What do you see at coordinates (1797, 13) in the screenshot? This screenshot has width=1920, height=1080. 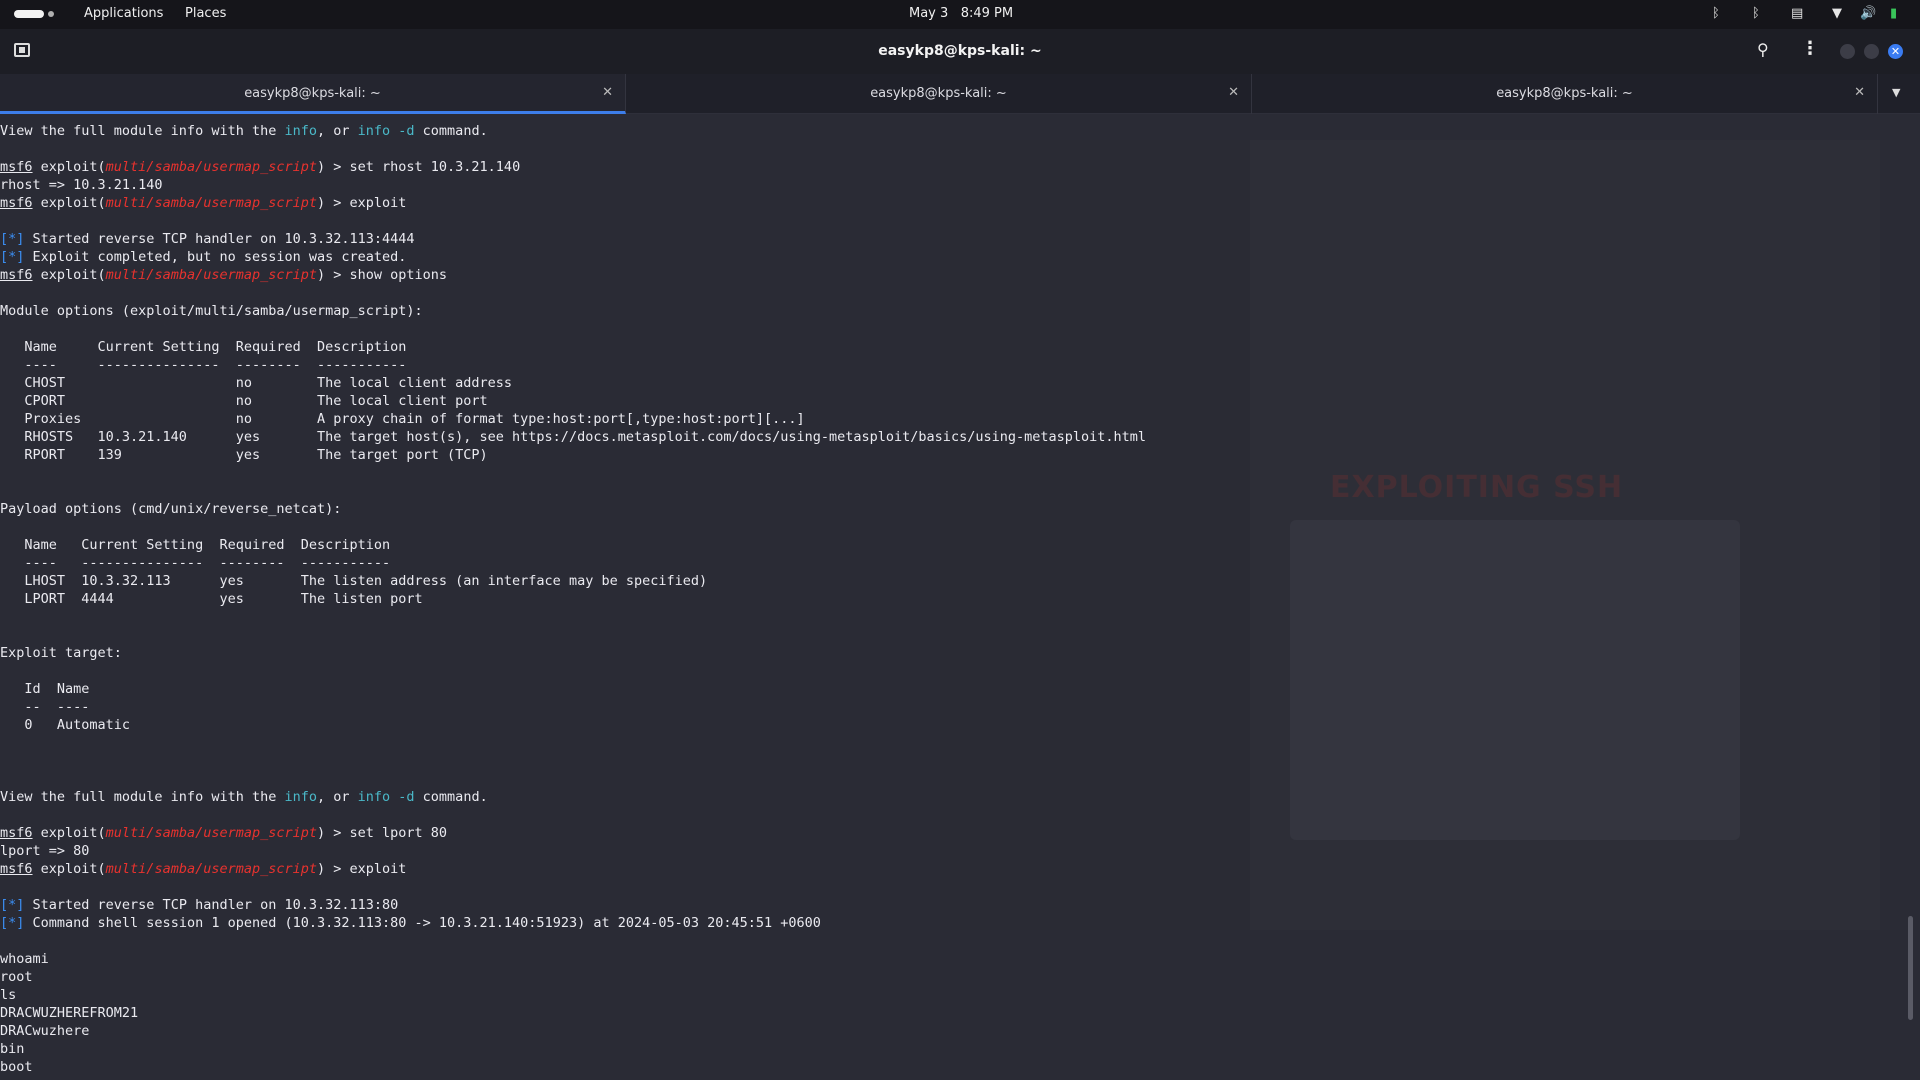 I see `chat-icon: ▤` at bounding box center [1797, 13].